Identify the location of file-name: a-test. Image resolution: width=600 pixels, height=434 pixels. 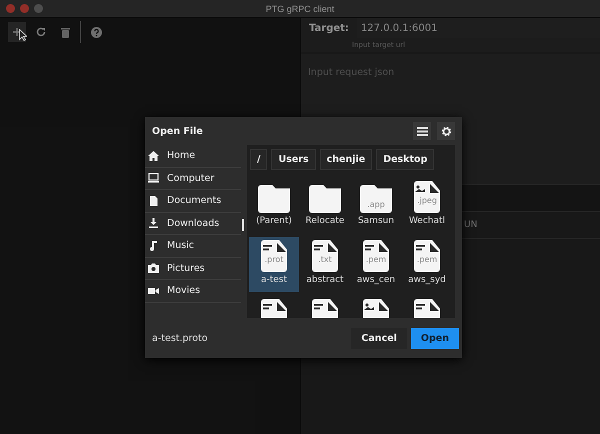
(274, 280).